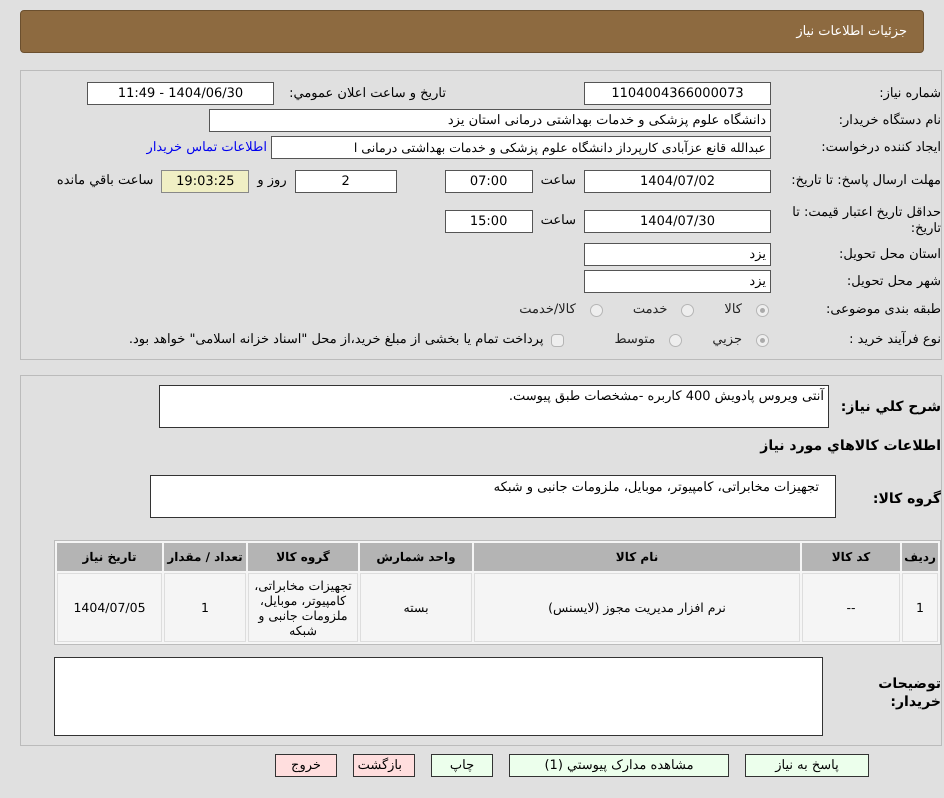 The image size is (944, 798). What do you see at coordinates (880, 147) in the screenshot?
I see `field-label: ایجاد کننده درخواست:` at bounding box center [880, 147].